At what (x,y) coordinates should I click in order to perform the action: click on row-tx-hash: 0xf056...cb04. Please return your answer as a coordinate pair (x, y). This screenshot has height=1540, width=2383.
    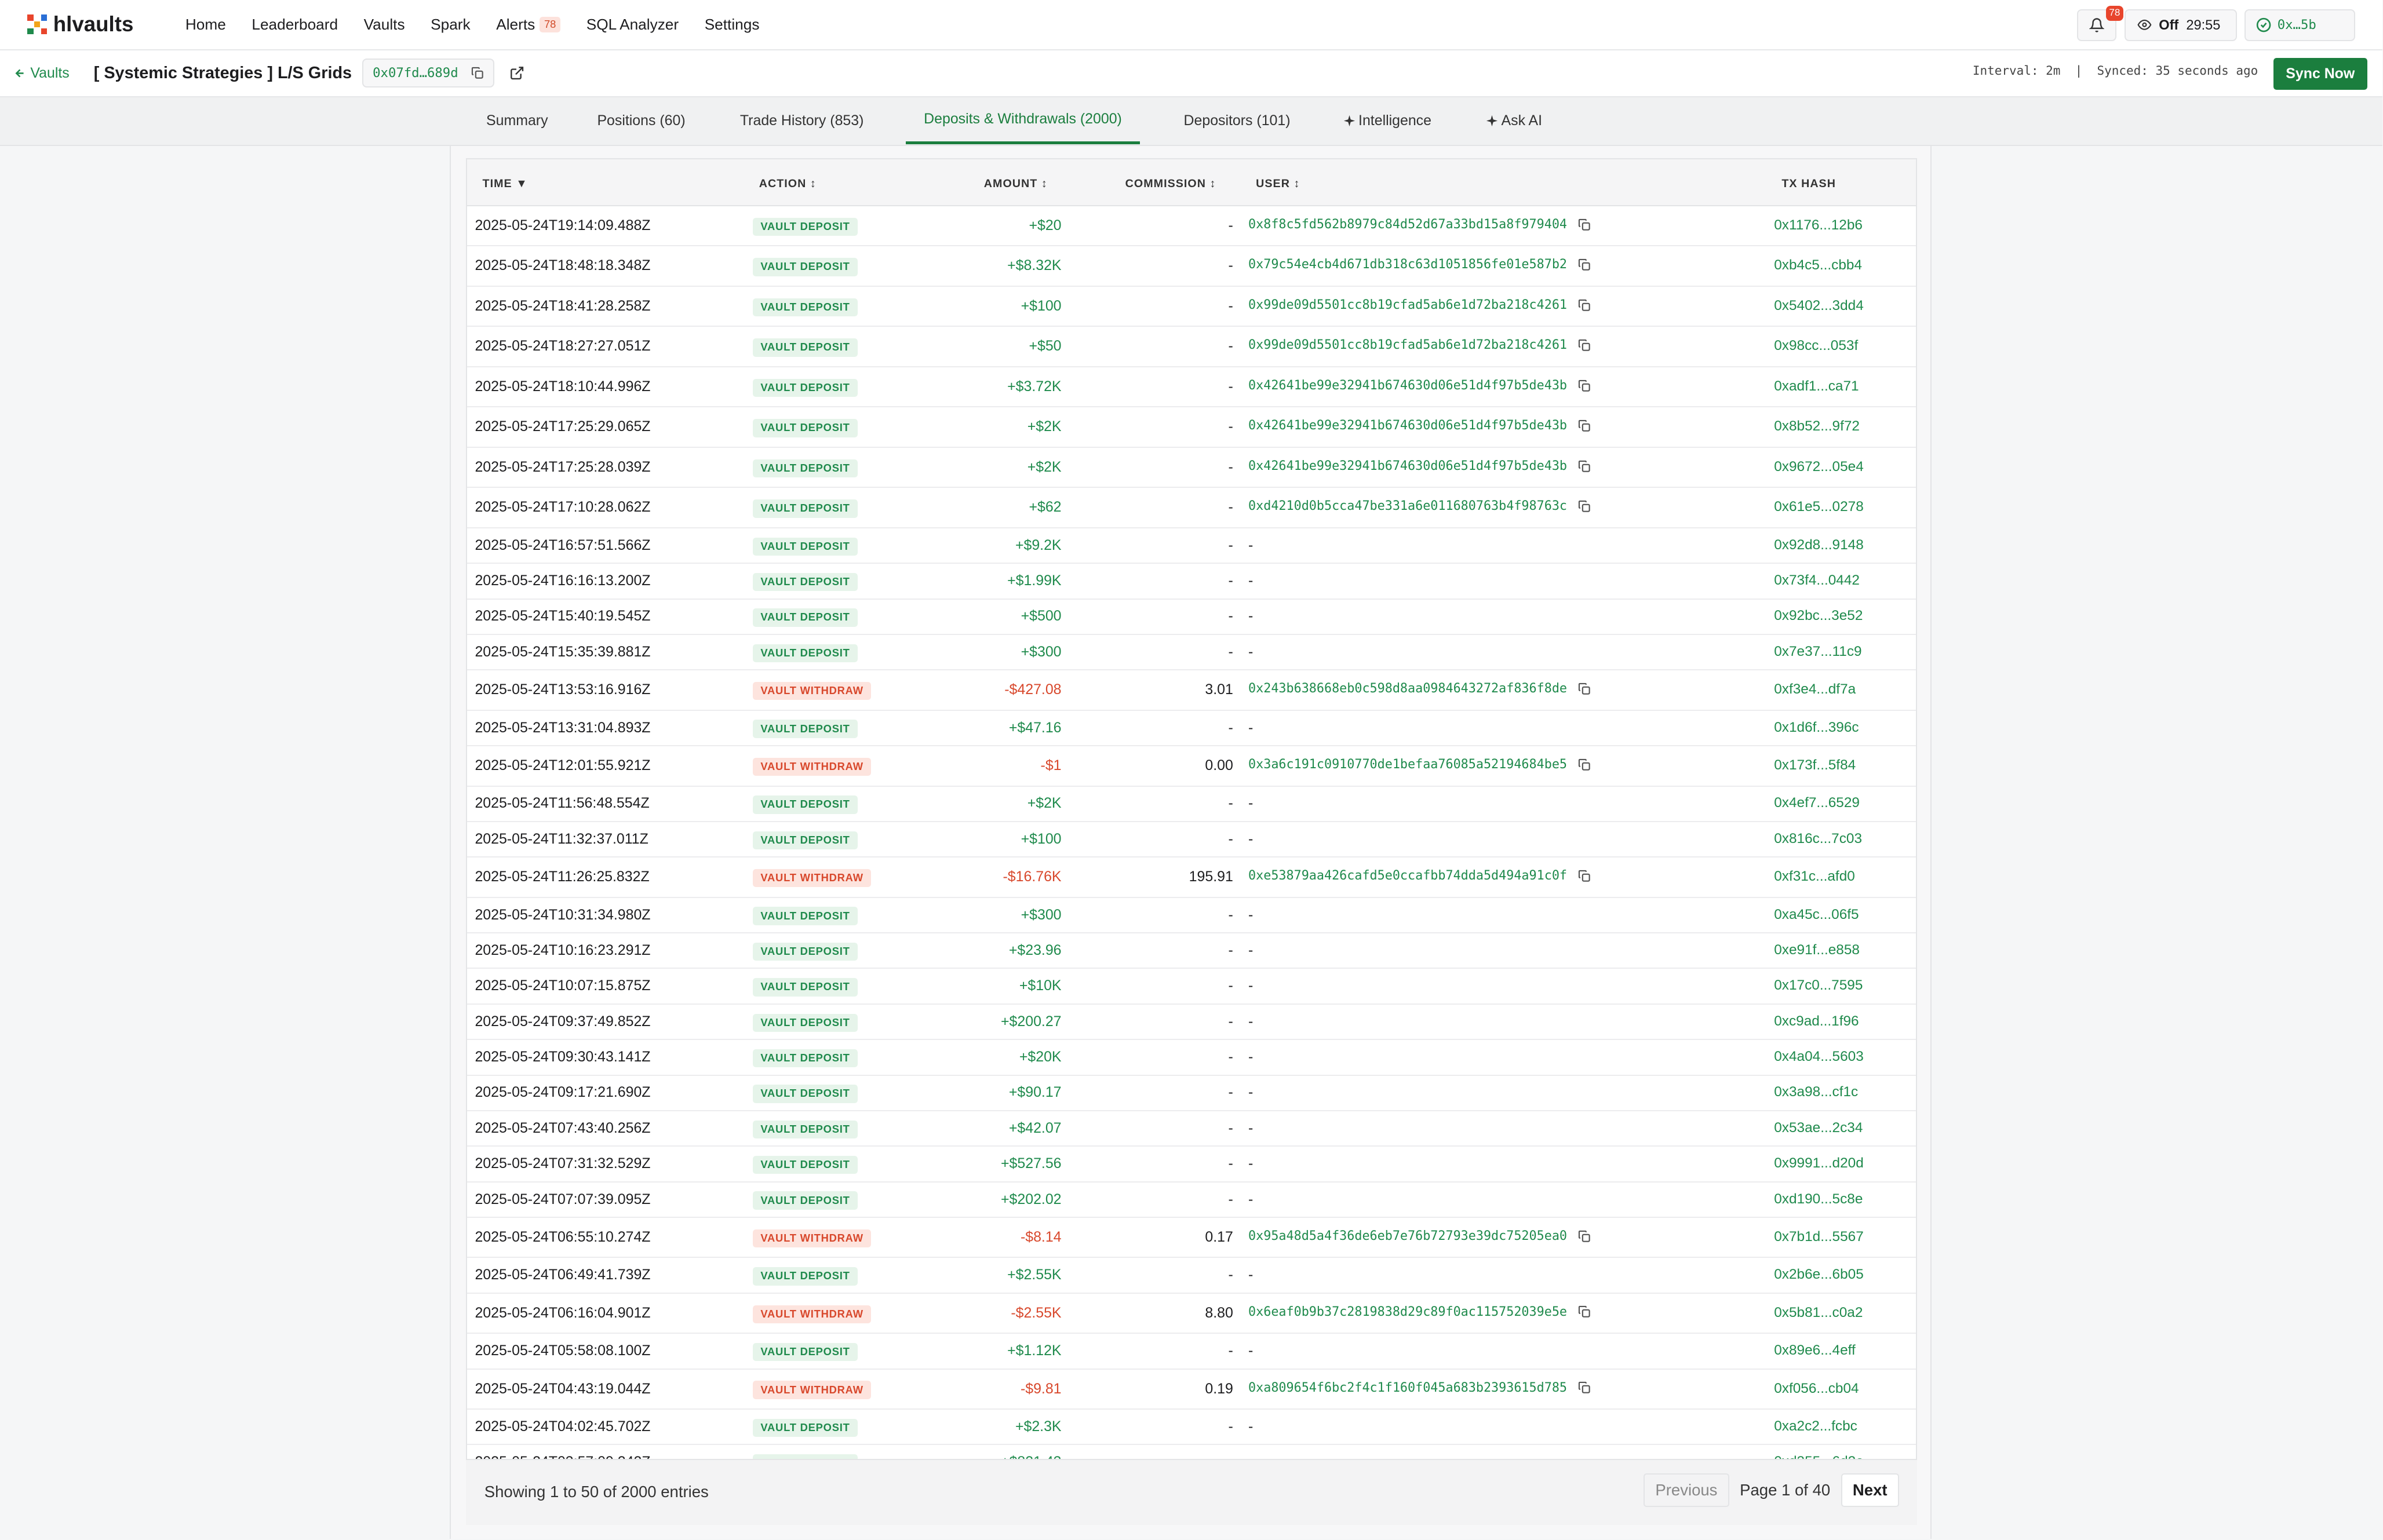
    Looking at the image, I should click on (1817, 1389).